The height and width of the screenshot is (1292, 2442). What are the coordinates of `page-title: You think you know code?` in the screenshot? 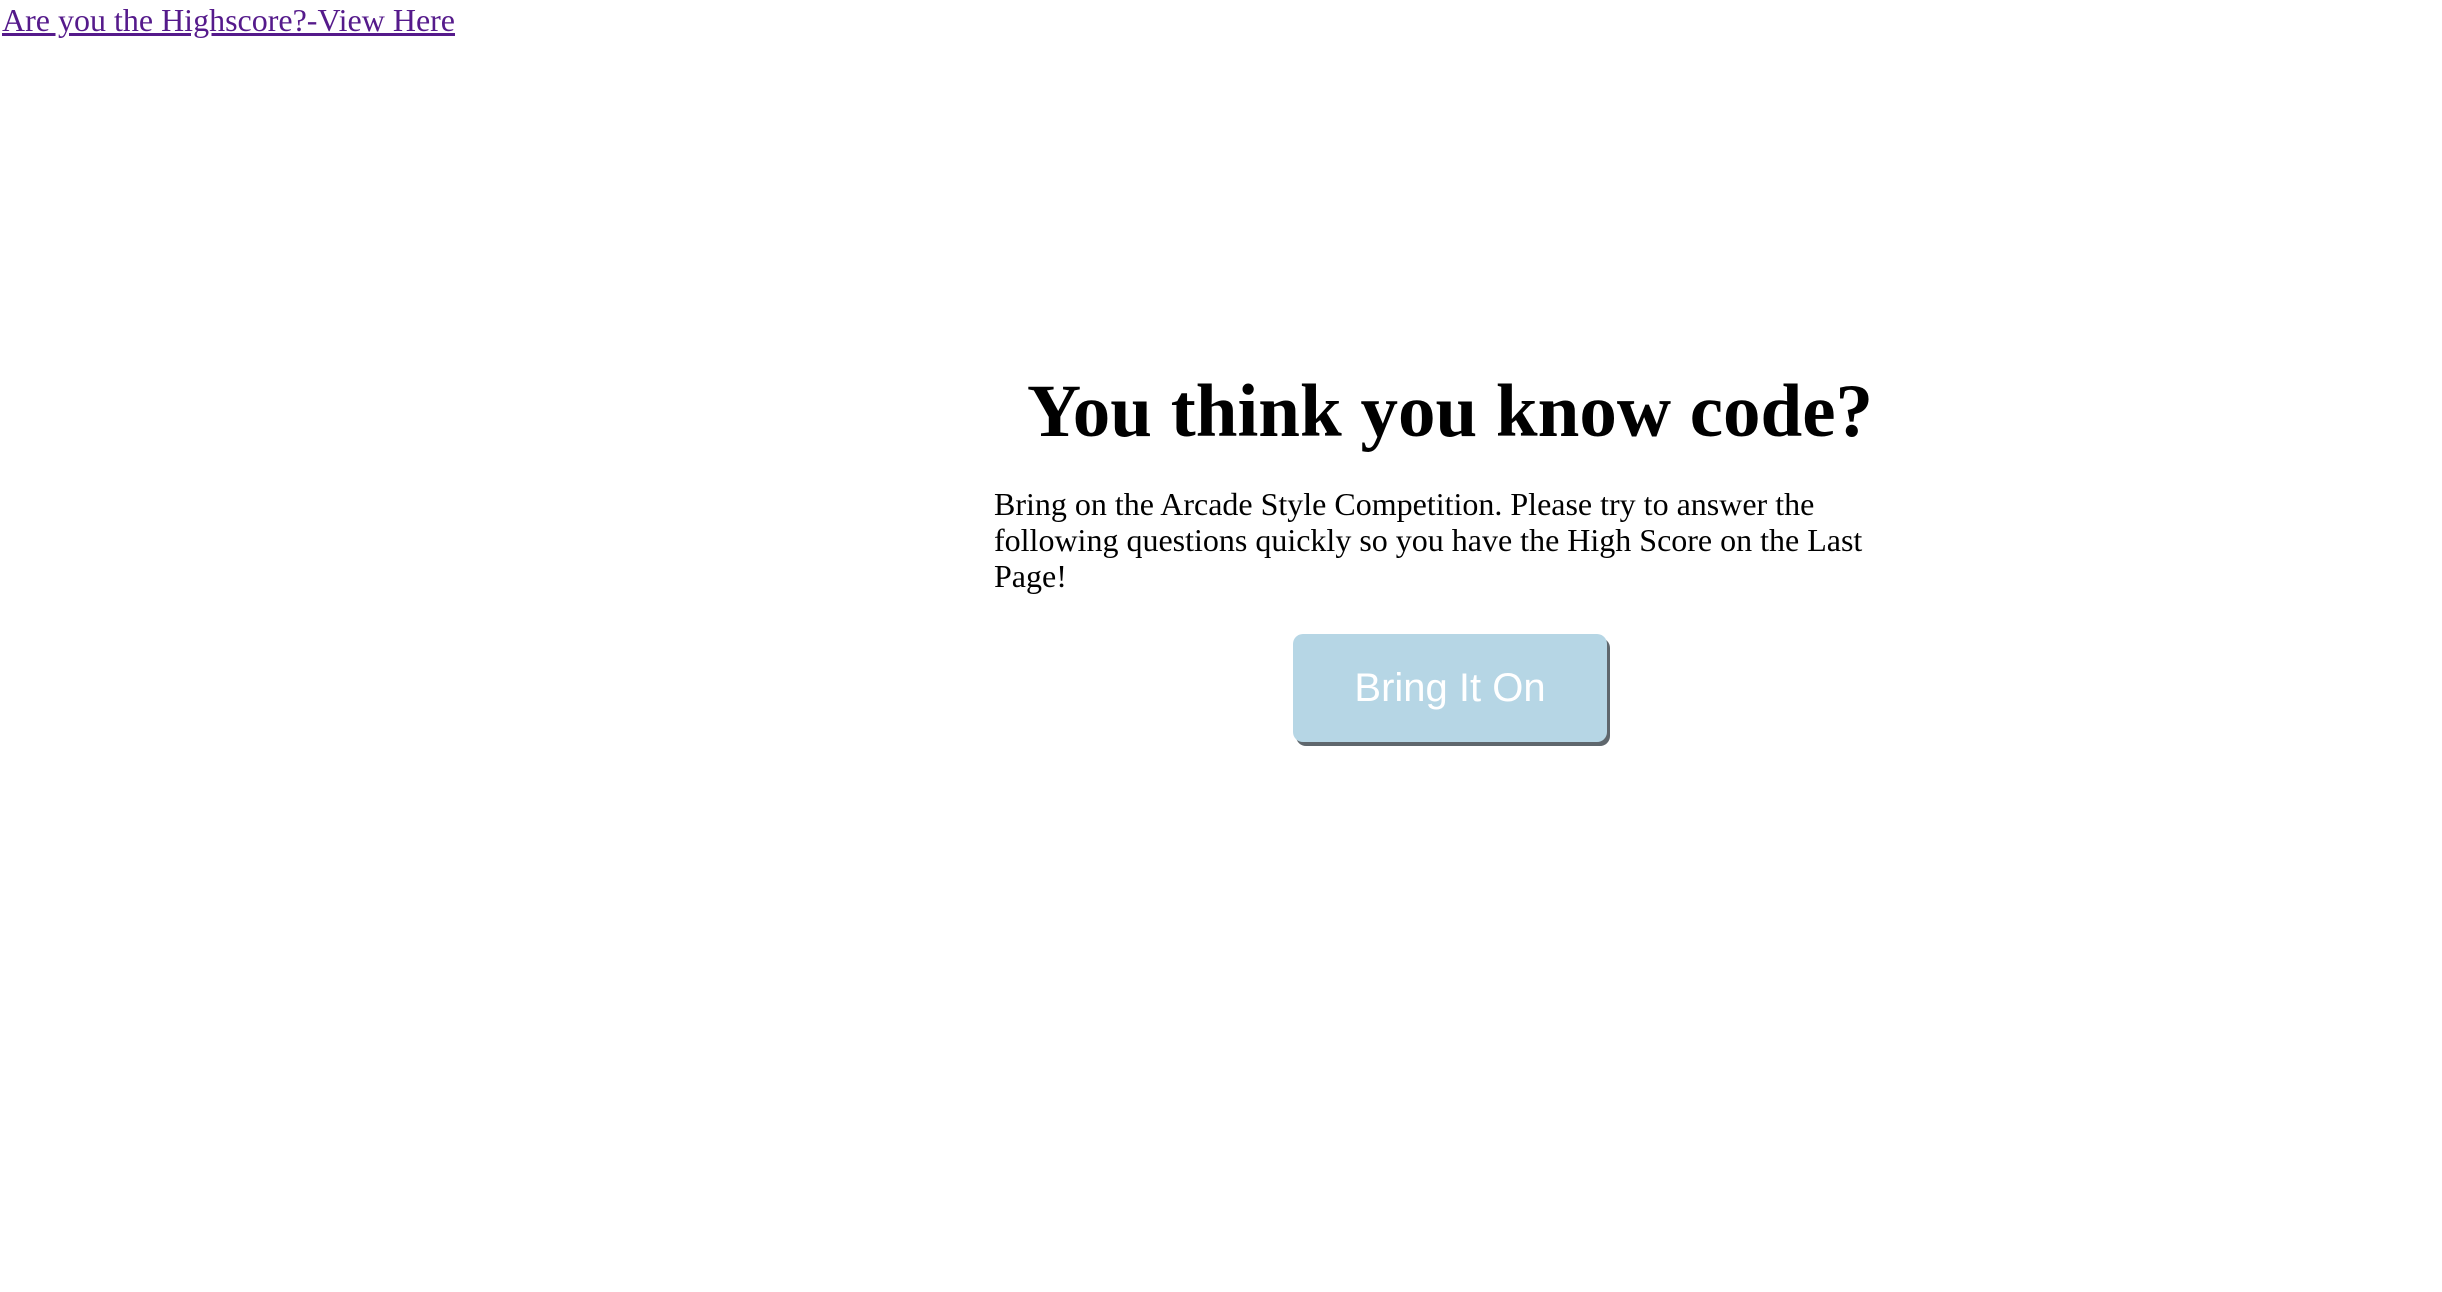 It's located at (1450, 411).